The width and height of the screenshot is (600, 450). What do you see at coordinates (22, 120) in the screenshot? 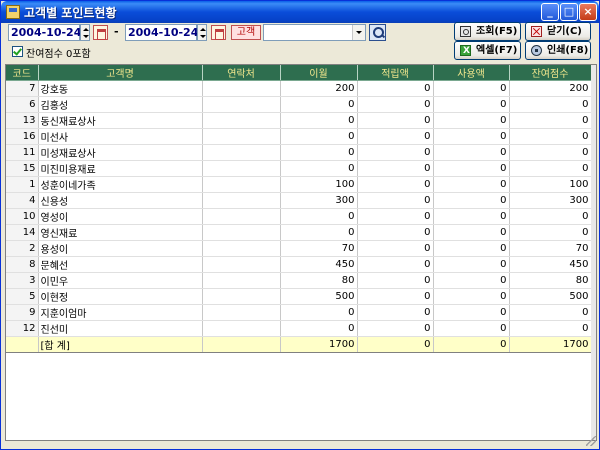
I see `table-cell-code: 13` at bounding box center [22, 120].